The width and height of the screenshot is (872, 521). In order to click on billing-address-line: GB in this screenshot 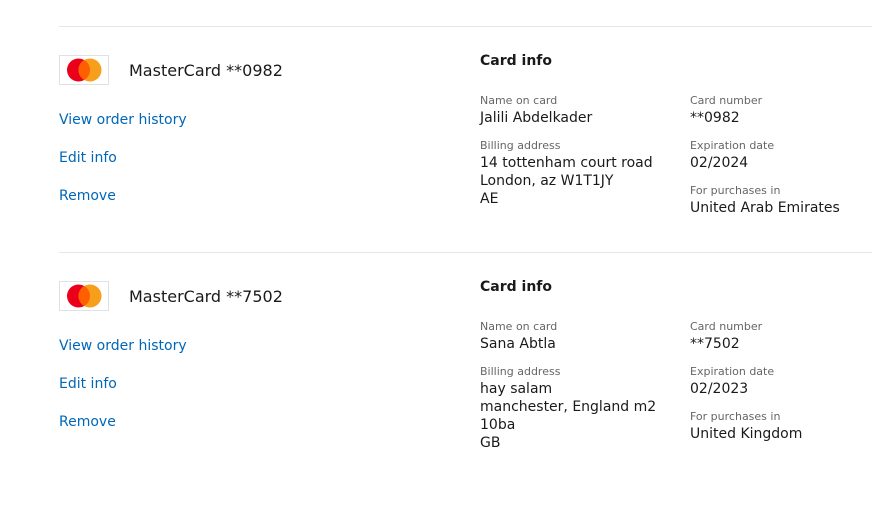, I will do `click(490, 443)`.